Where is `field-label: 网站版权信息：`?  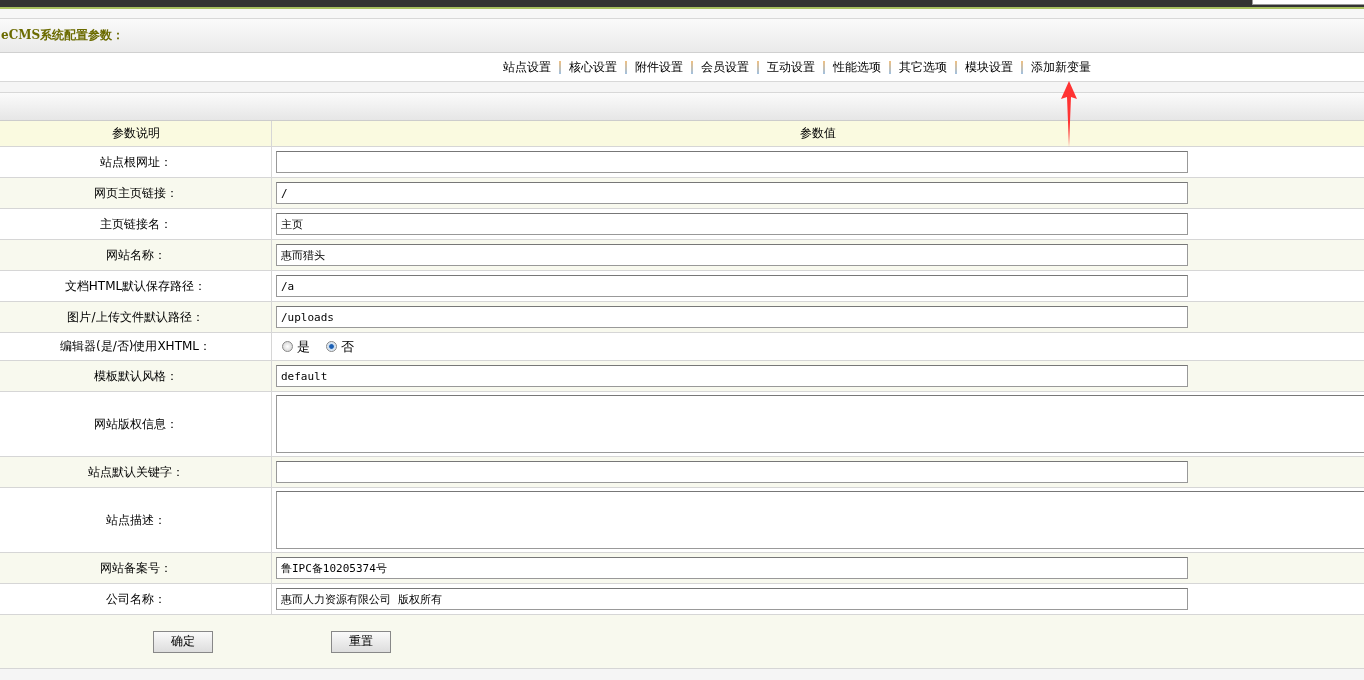 field-label: 网站版权信息： is located at coordinates (136, 424).